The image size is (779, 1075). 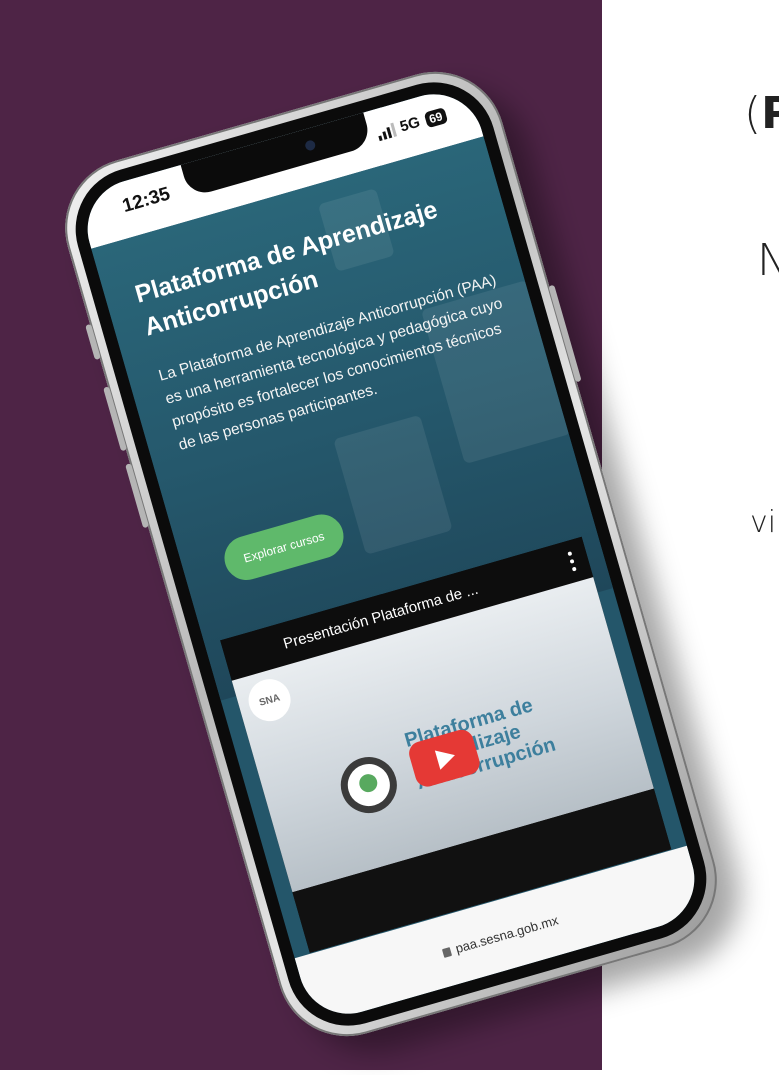 What do you see at coordinates (386, 131) in the screenshot?
I see `signal-icon` at bounding box center [386, 131].